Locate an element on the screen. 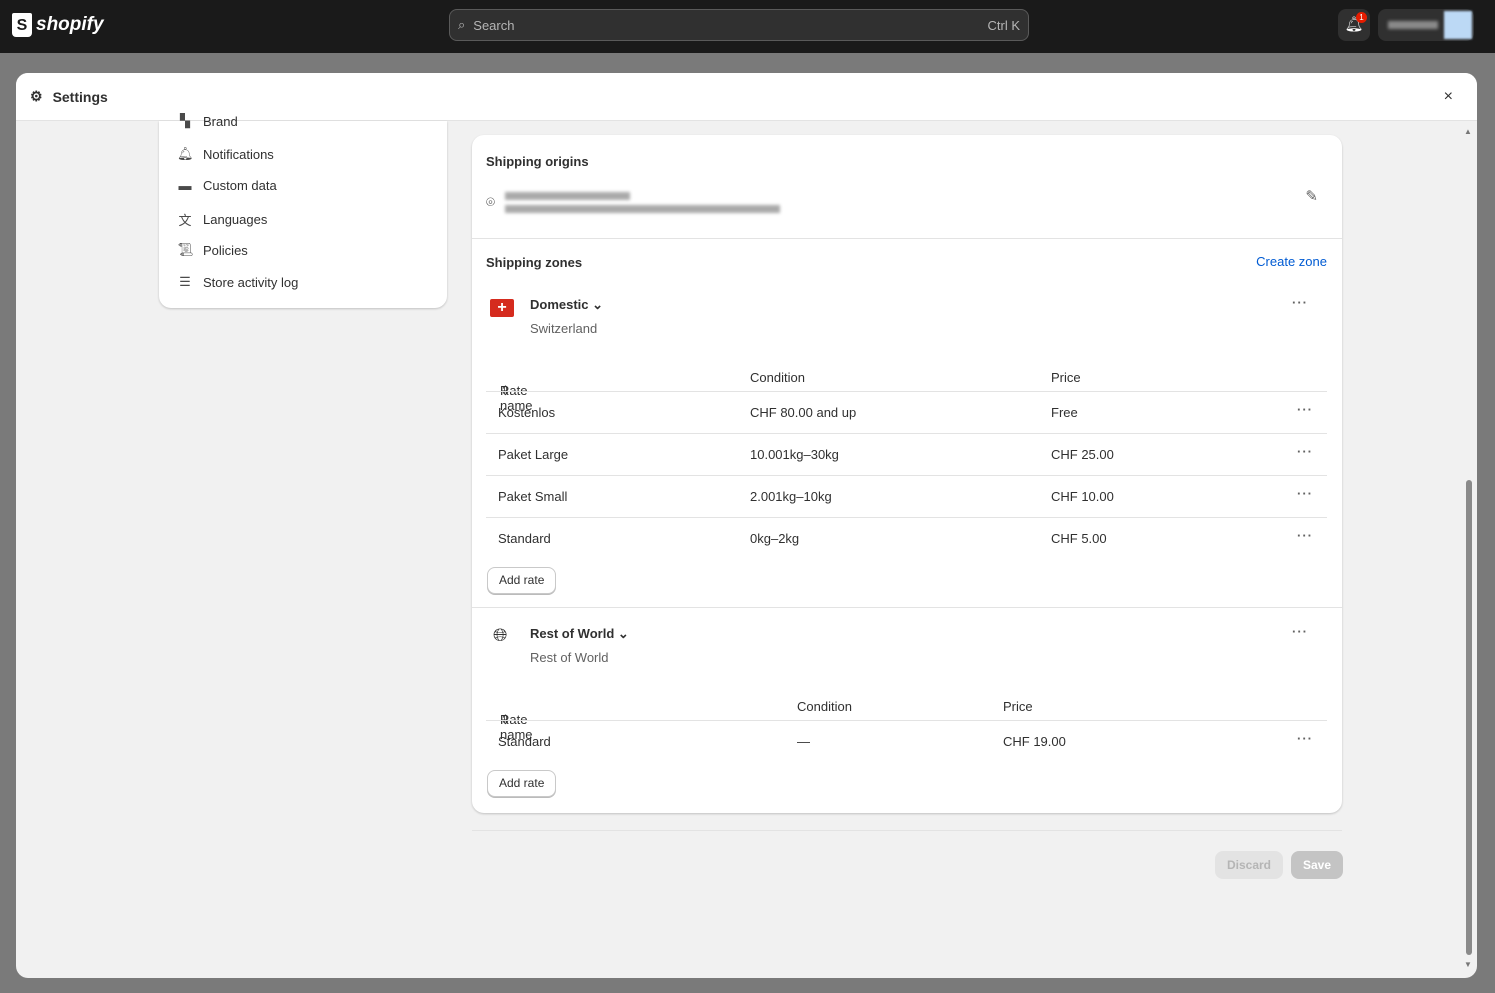 This screenshot has width=1495, height=993. account-menu is located at coordinates (1426, 25).